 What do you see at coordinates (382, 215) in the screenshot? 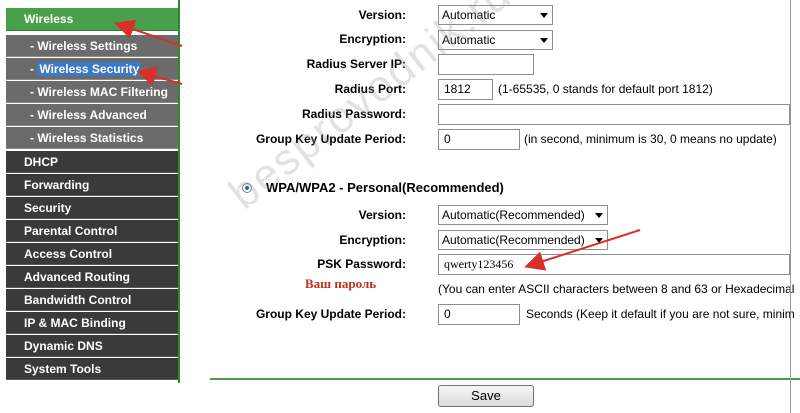
I see `personal-version-label: Version:` at bounding box center [382, 215].